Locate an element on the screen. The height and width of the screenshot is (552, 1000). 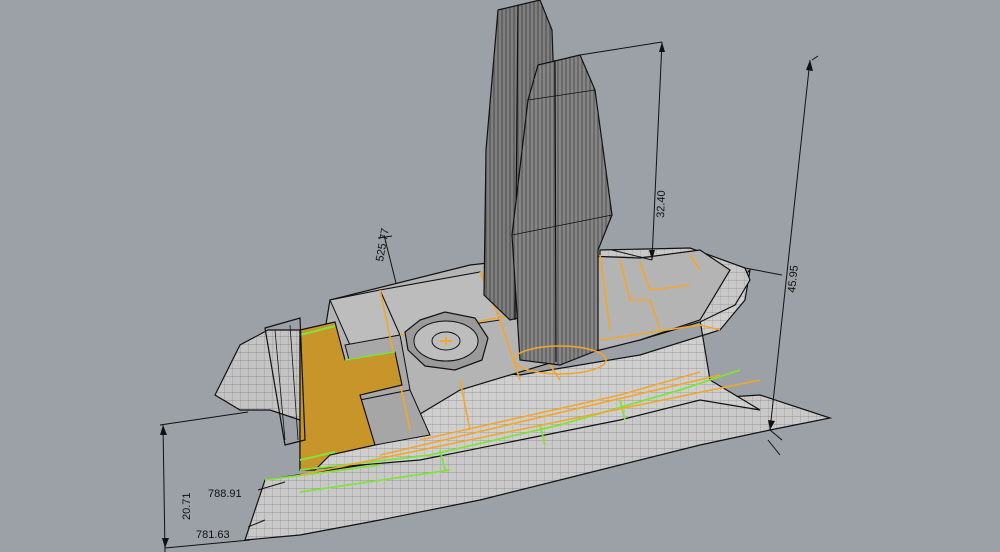
dimension-label-3: 45.95 is located at coordinates (793, 279).